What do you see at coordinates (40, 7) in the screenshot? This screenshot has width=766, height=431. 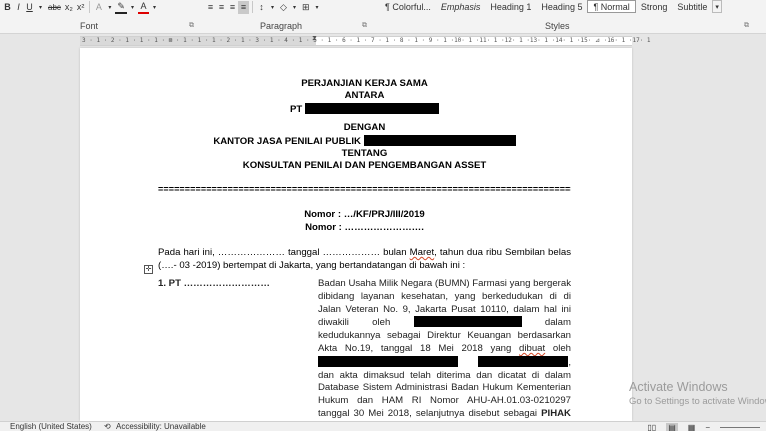 I see `underline-dropdown-icon: ▾` at bounding box center [40, 7].